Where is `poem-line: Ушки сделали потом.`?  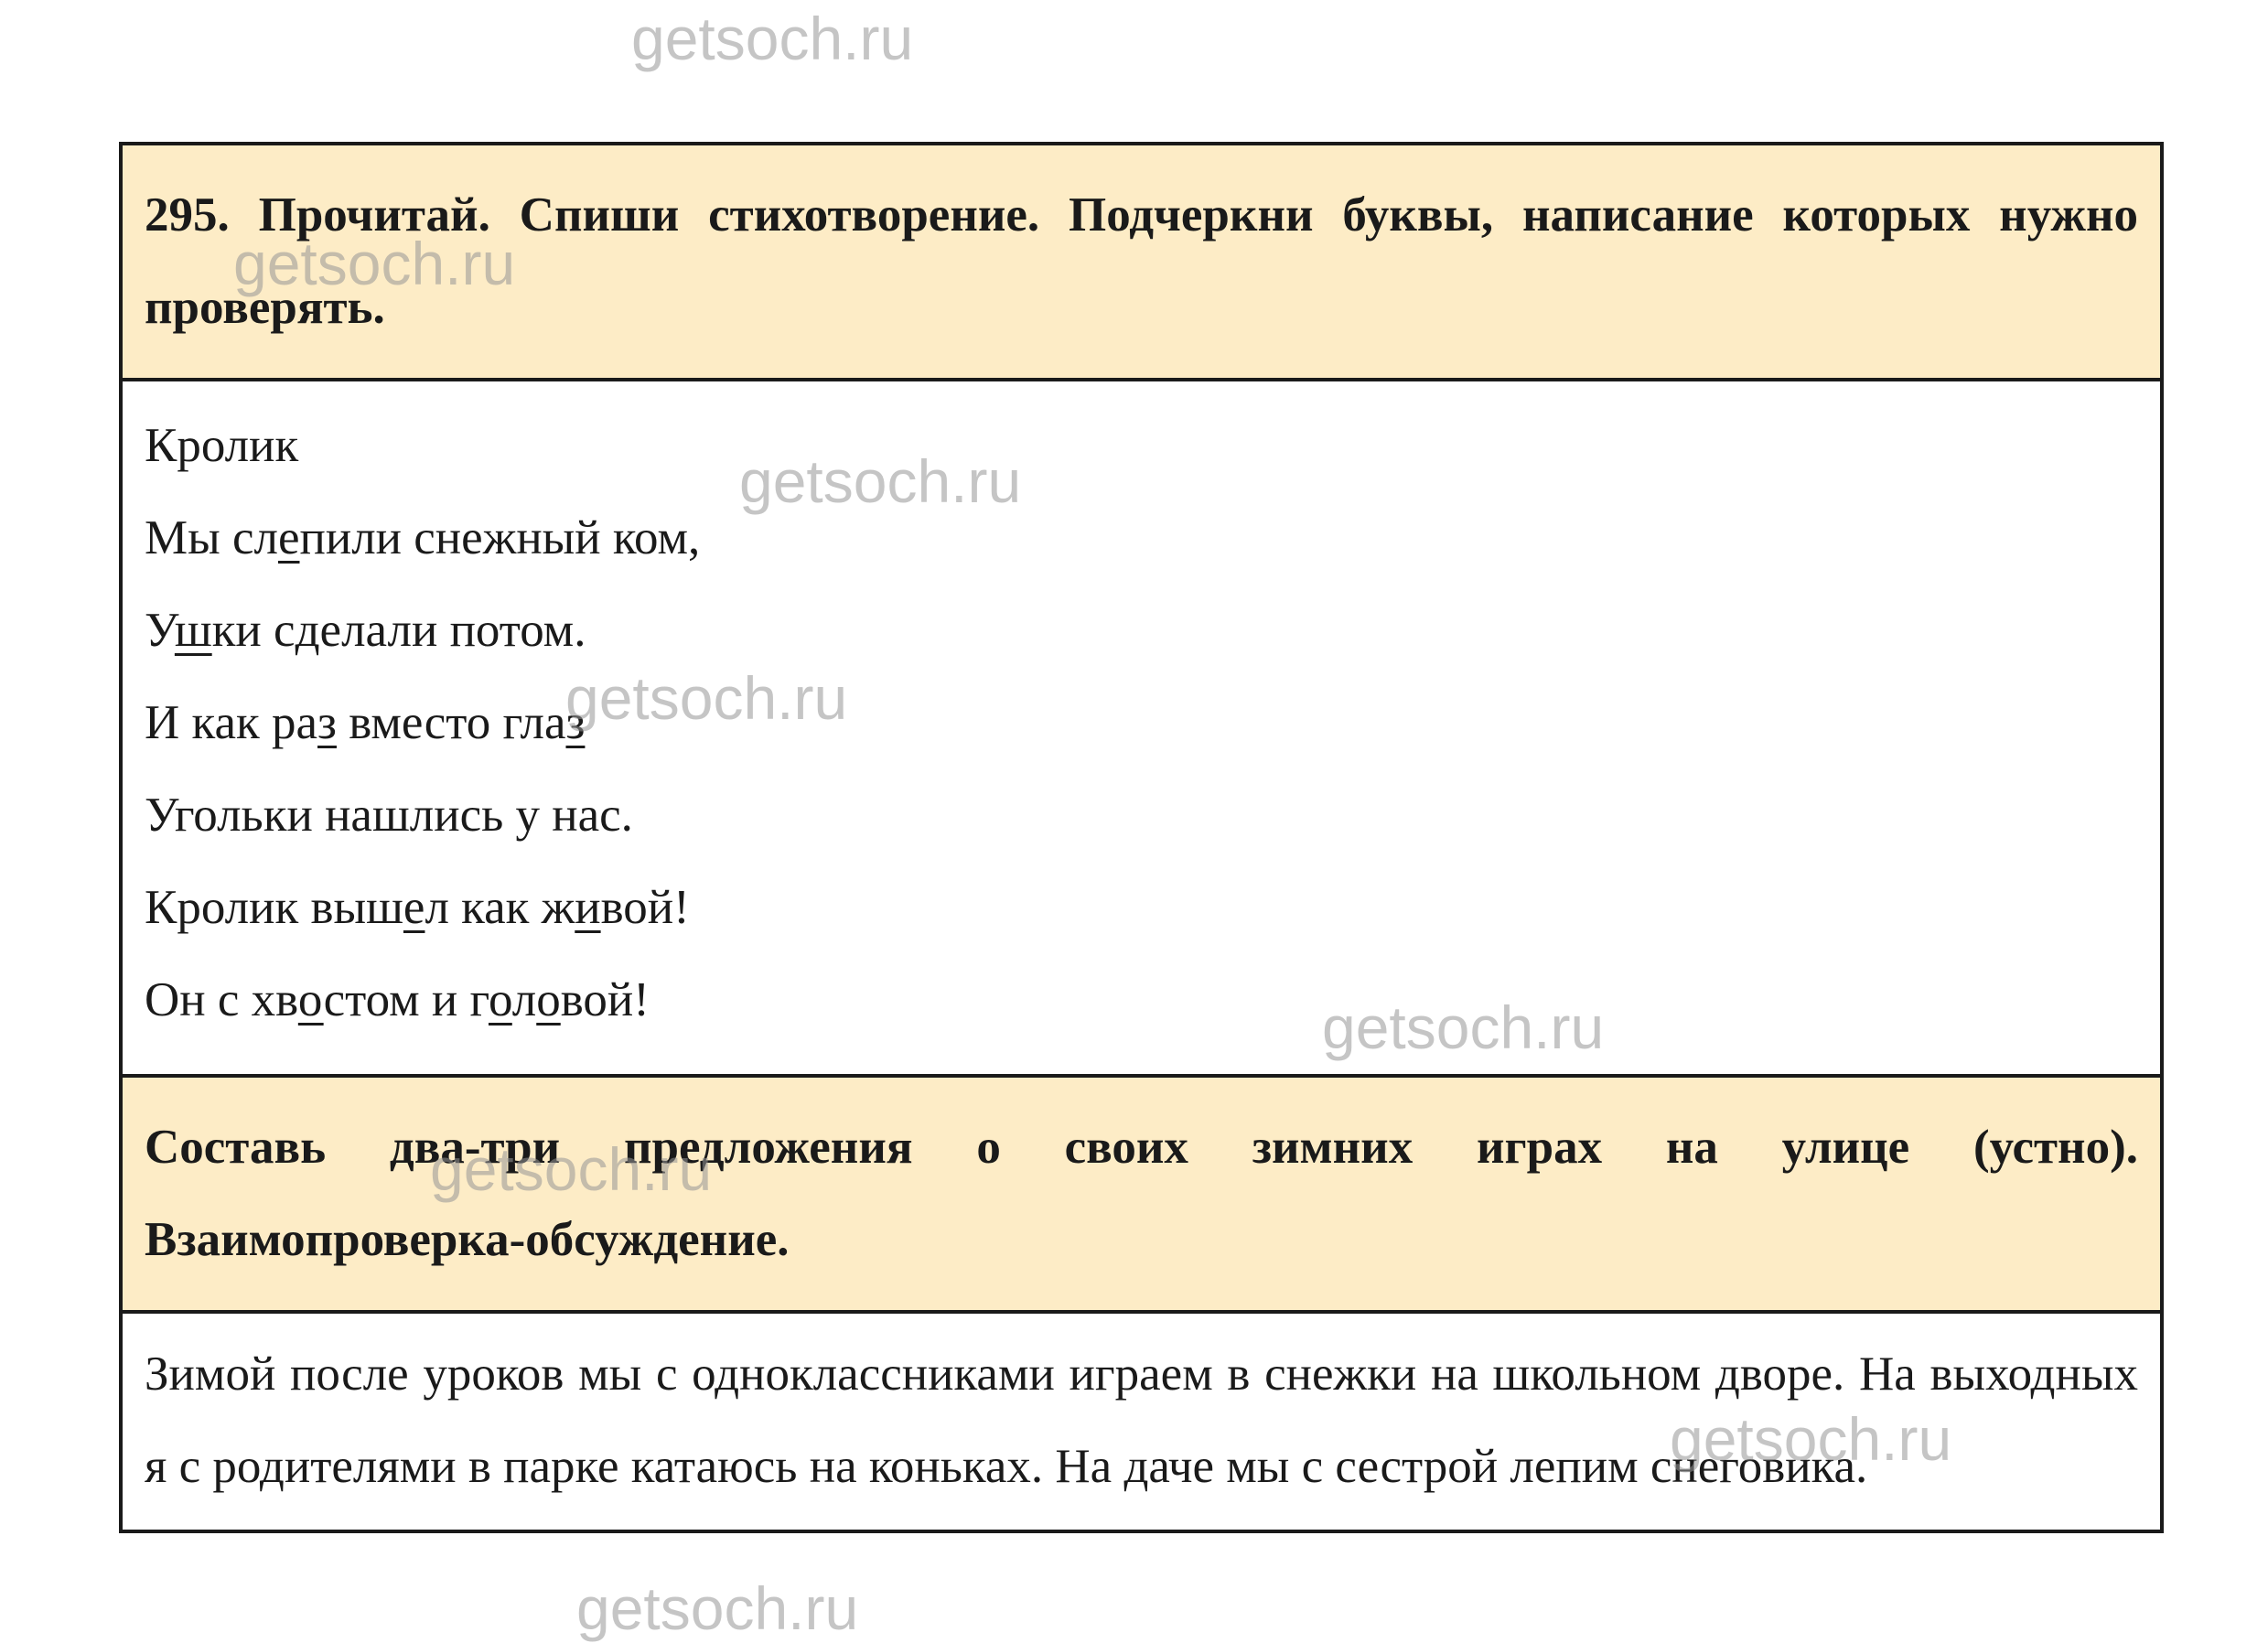
poem-line: Ушки сделали потом. is located at coordinates (1141, 631).